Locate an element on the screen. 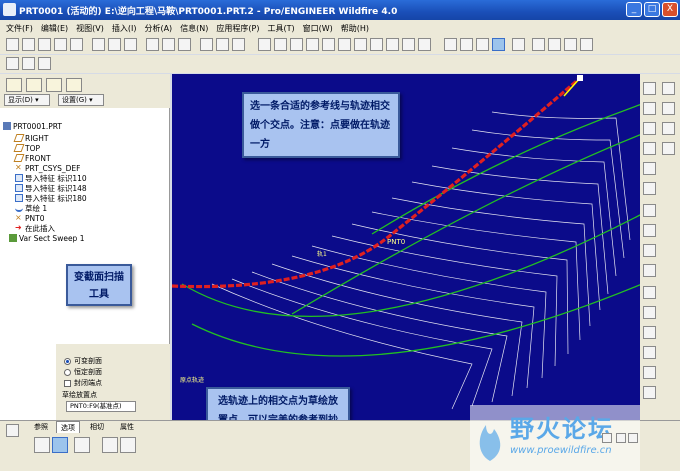 The image size is (680, 471). rib-tool-icon is located at coordinates (649, 332).